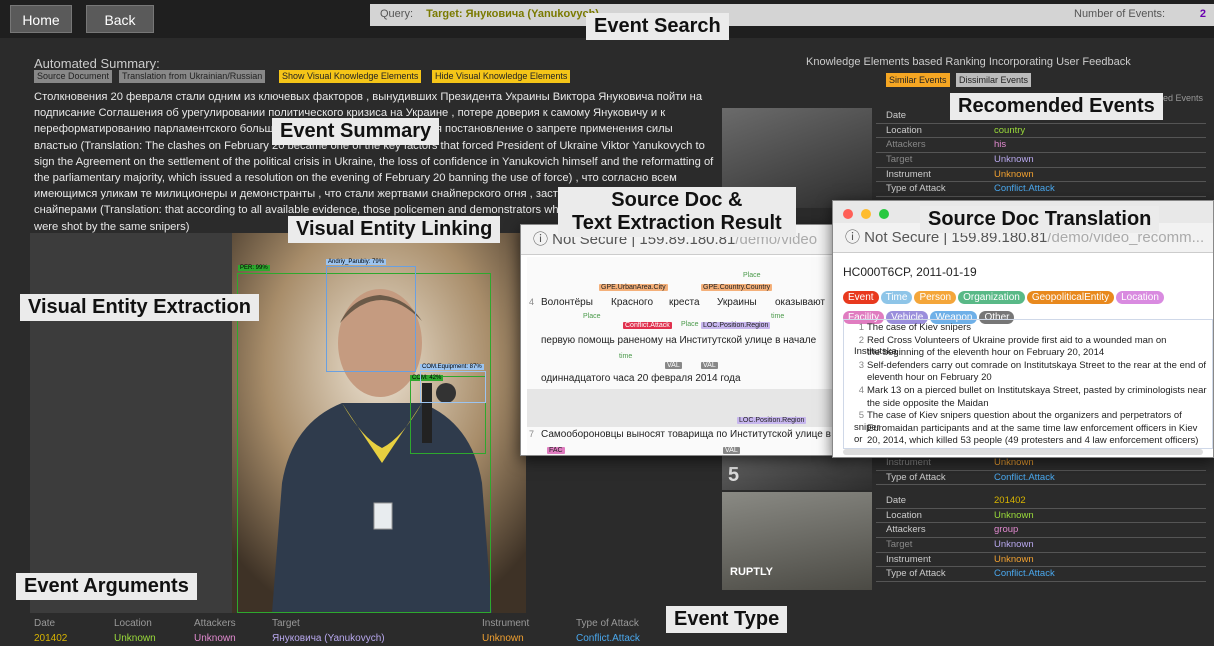  I want to click on person-bbox-label: PER: 99%, so click(254, 268).